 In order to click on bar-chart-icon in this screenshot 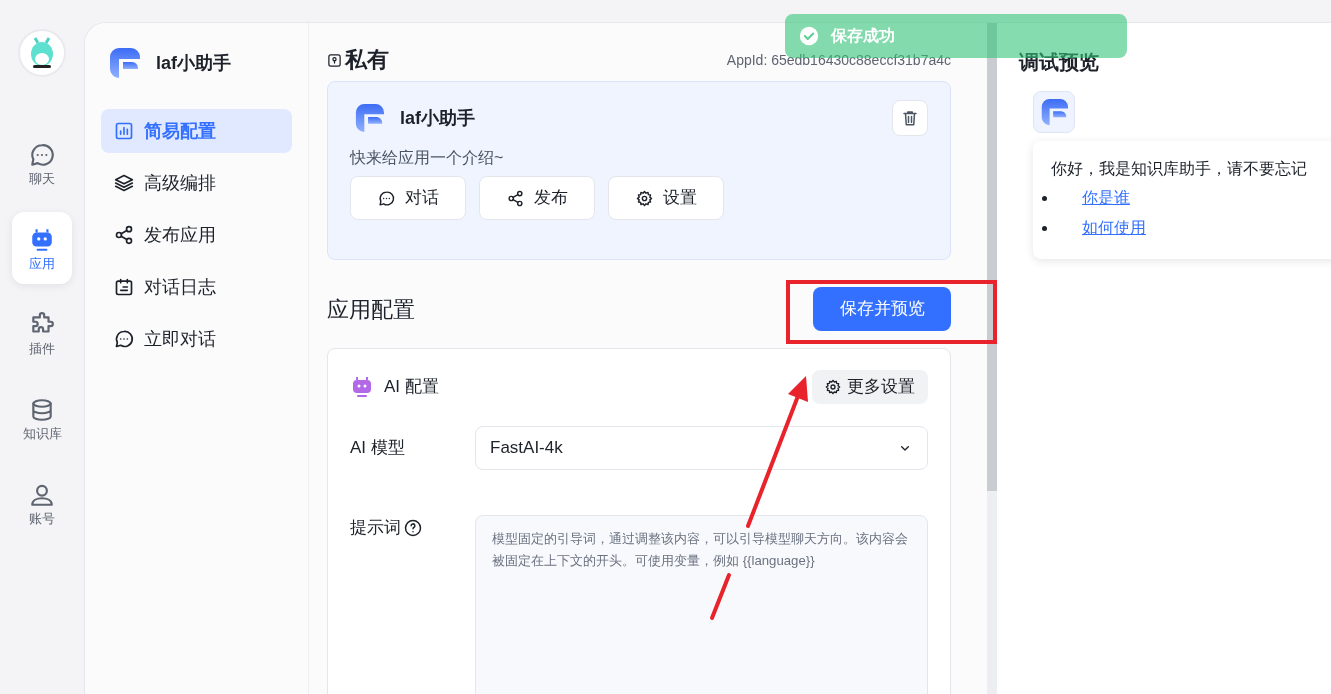, I will do `click(124, 131)`.